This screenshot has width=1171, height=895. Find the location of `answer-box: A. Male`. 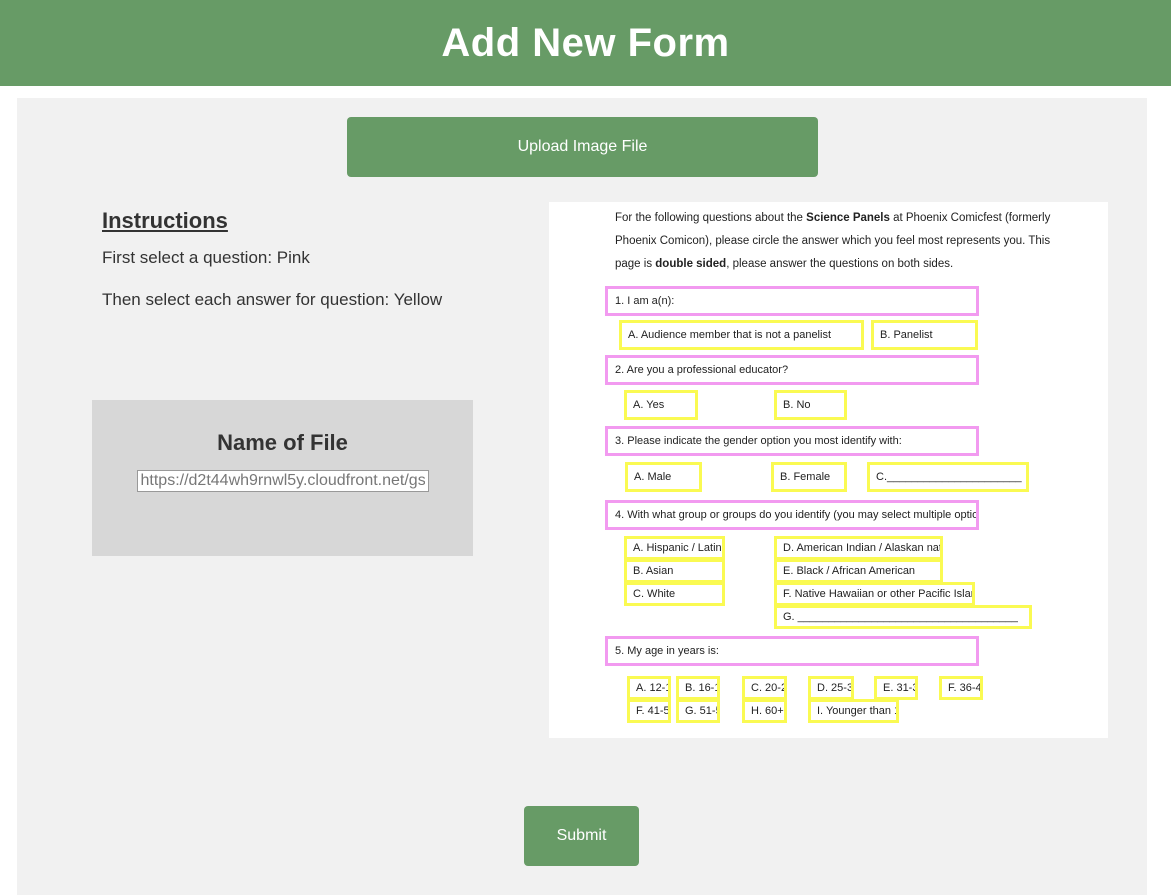

answer-box: A. Male is located at coordinates (663, 477).